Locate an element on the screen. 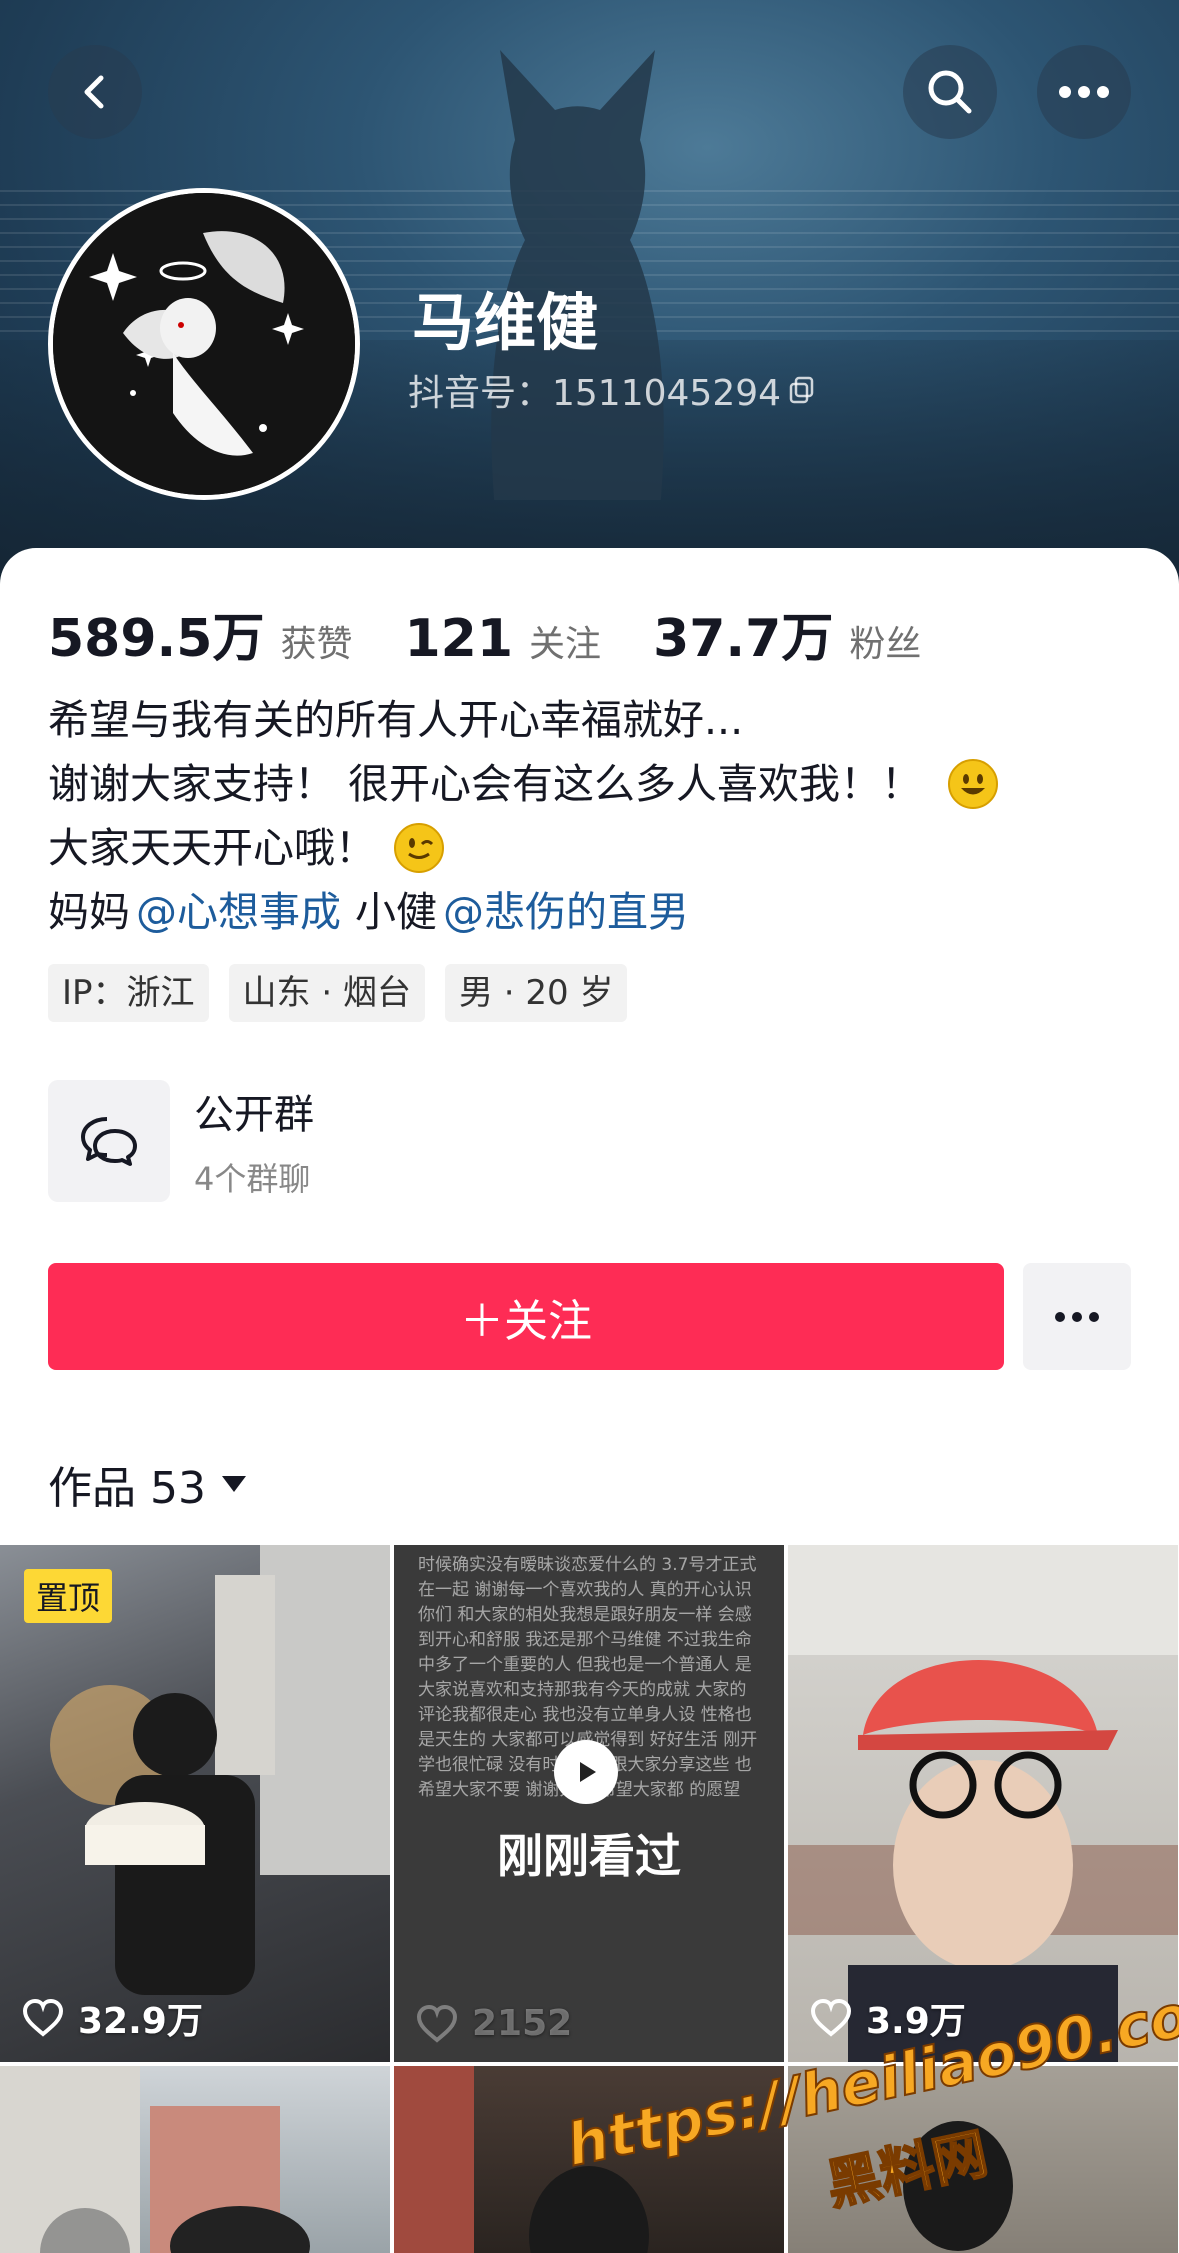 This screenshot has width=1179, height=2253. likes-count: 32.9万 is located at coordinates (140, 2021).